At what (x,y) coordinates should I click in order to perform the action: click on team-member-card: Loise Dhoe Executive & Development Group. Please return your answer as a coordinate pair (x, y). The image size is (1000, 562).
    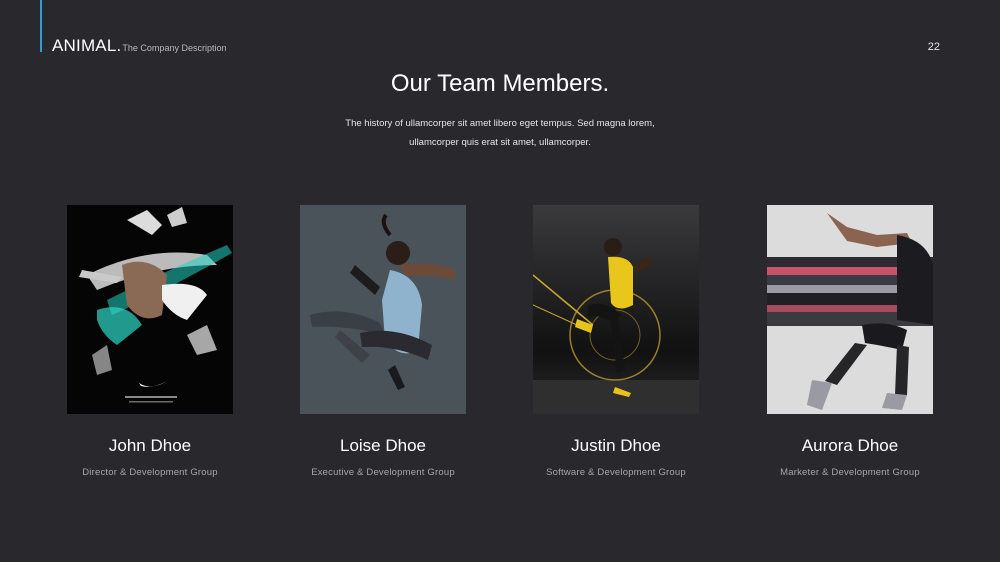
    Looking at the image, I should click on (383, 341).